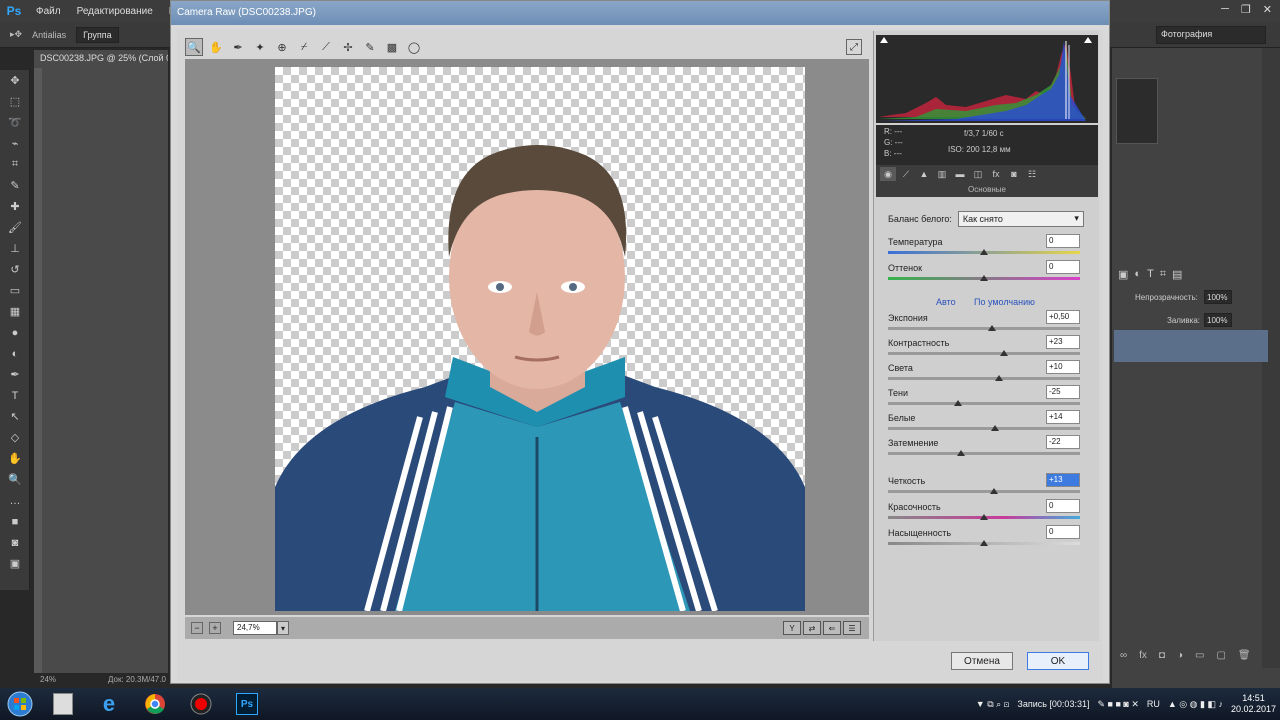  I want to click on highlights-thumb, so click(999, 378).